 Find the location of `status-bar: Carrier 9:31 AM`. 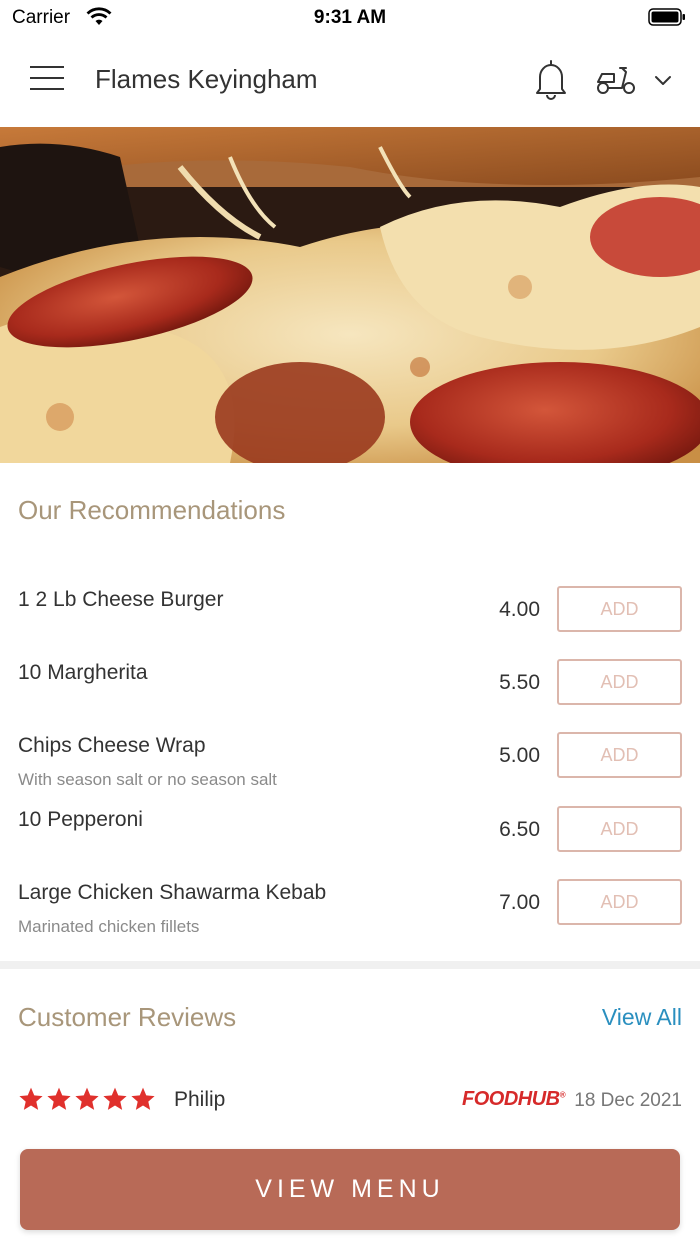

status-bar: Carrier 9:31 AM is located at coordinates (350, 17).